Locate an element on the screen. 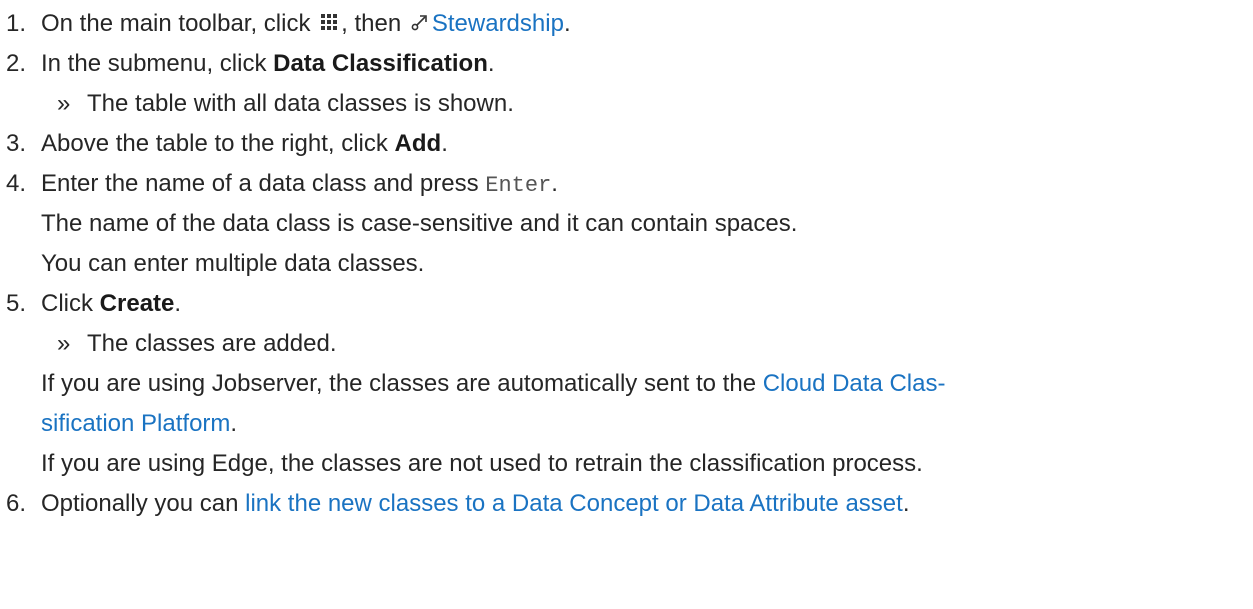  step-text: Above the table to the right, click Add. is located at coordinates (244, 143).